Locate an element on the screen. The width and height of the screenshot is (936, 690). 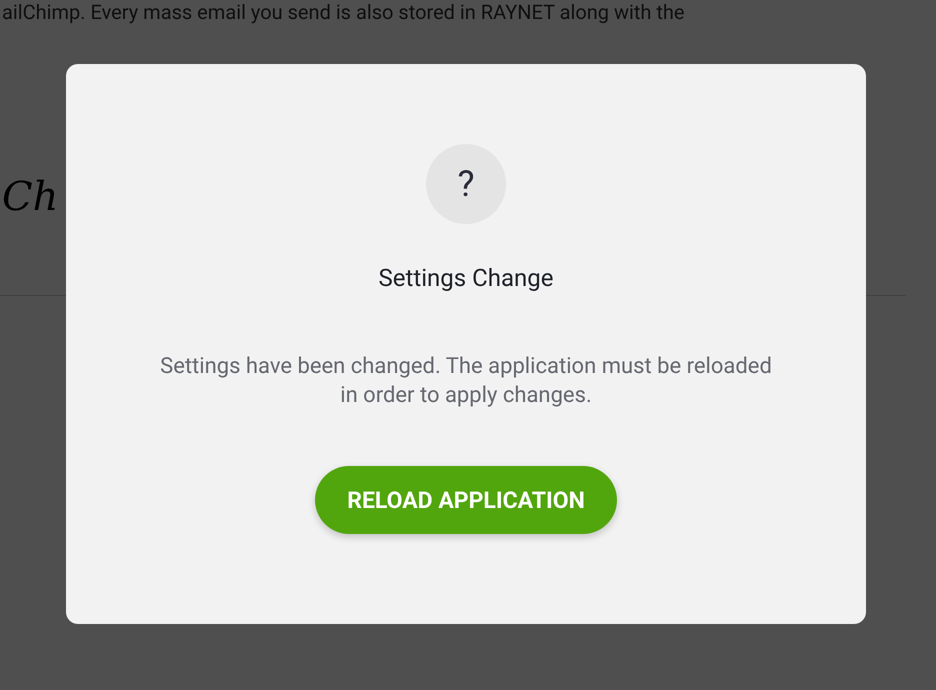
reload-button: RELOAD APPLICATION is located at coordinates (466, 500).